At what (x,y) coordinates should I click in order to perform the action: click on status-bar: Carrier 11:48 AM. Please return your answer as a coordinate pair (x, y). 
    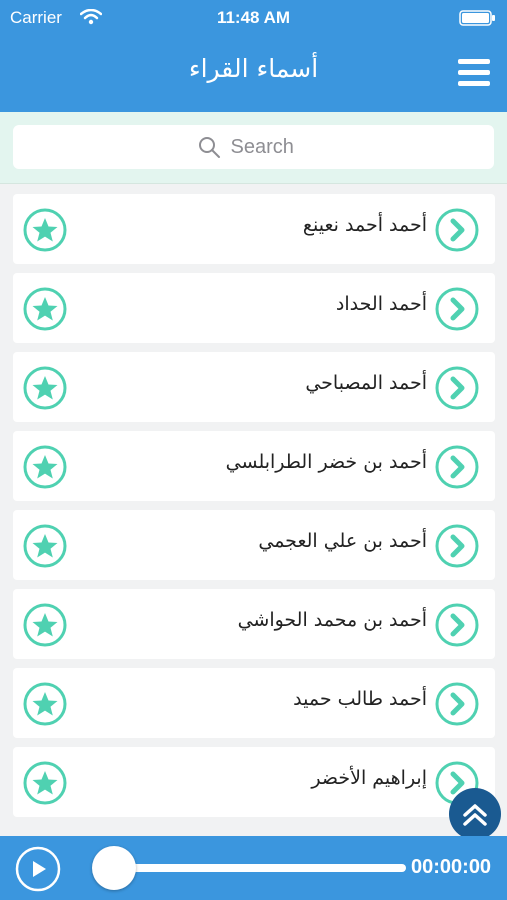
    Looking at the image, I should click on (253, 18).